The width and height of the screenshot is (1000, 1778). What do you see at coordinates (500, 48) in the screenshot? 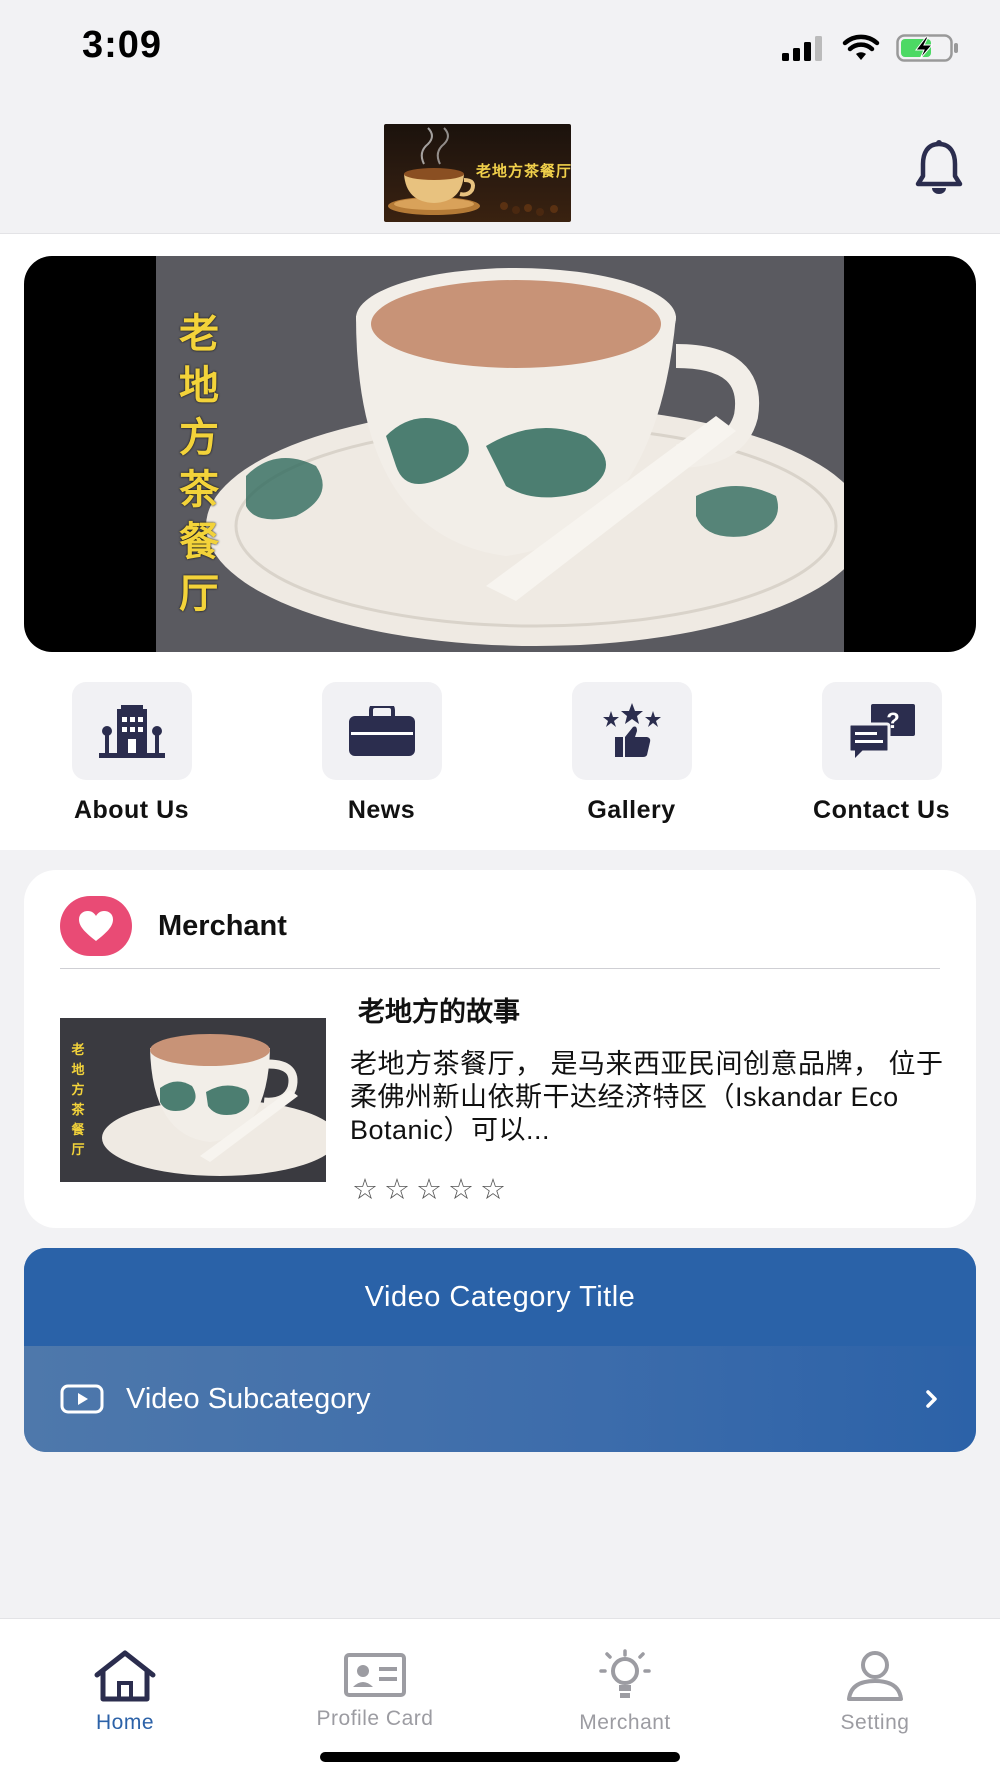
I see `status-bar: 3:09` at bounding box center [500, 48].